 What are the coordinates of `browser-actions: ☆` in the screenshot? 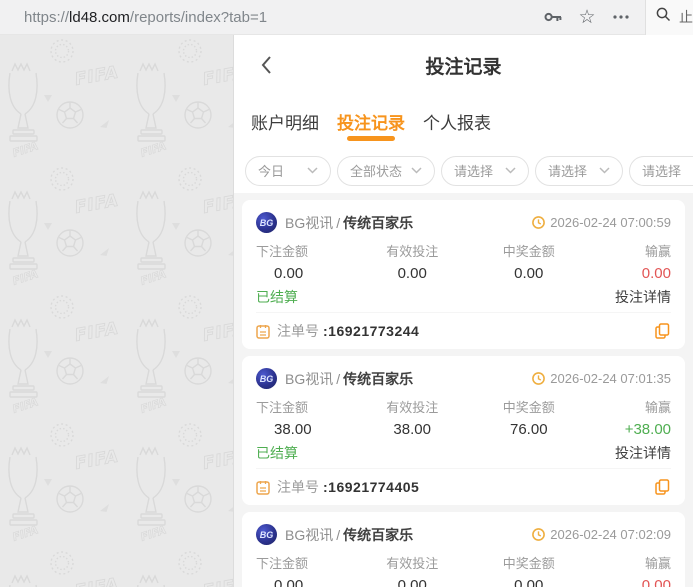 It's located at (587, 17).